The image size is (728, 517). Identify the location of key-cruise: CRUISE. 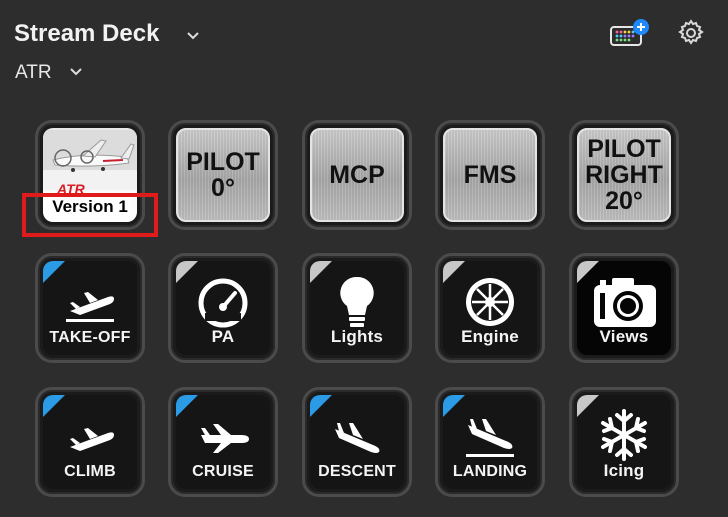
(223, 442).